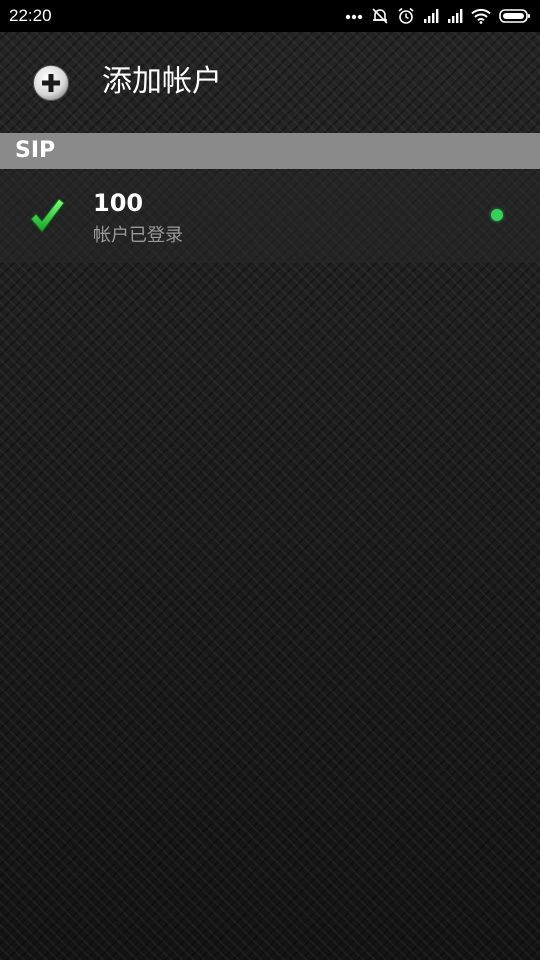 Image resolution: width=540 pixels, height=960 pixels. Describe the element at coordinates (162, 82) in the screenshot. I see `add-account-label: 添加帐户` at that location.